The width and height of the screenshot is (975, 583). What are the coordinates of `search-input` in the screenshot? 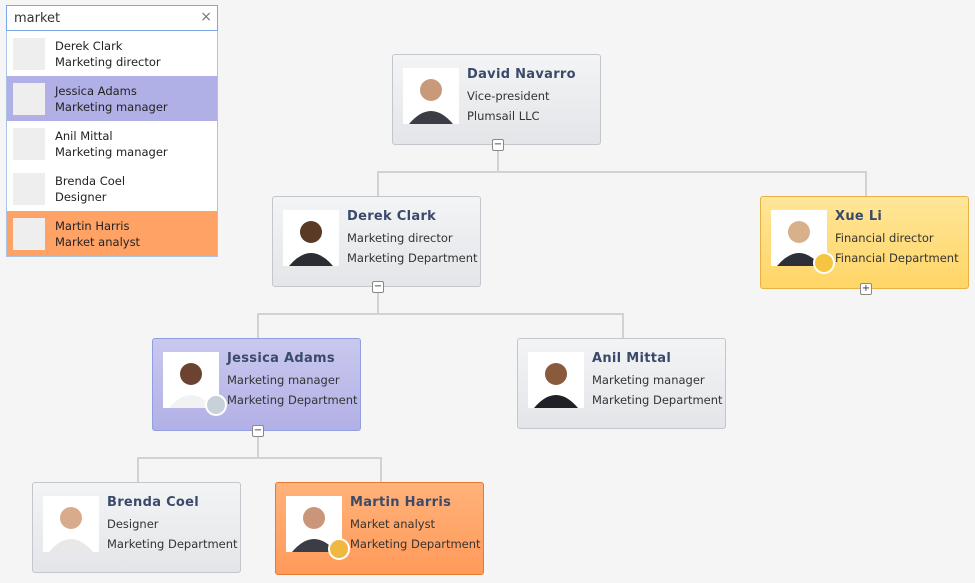 It's located at (104, 18).